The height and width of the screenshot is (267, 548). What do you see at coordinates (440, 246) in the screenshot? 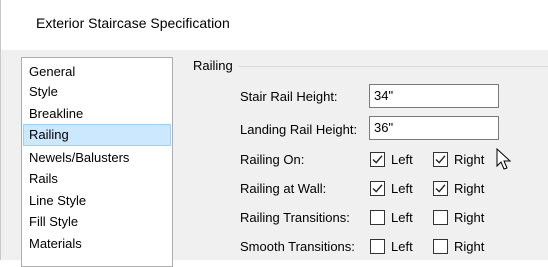
I see `smooth-transitions-right-checkbox` at bounding box center [440, 246].